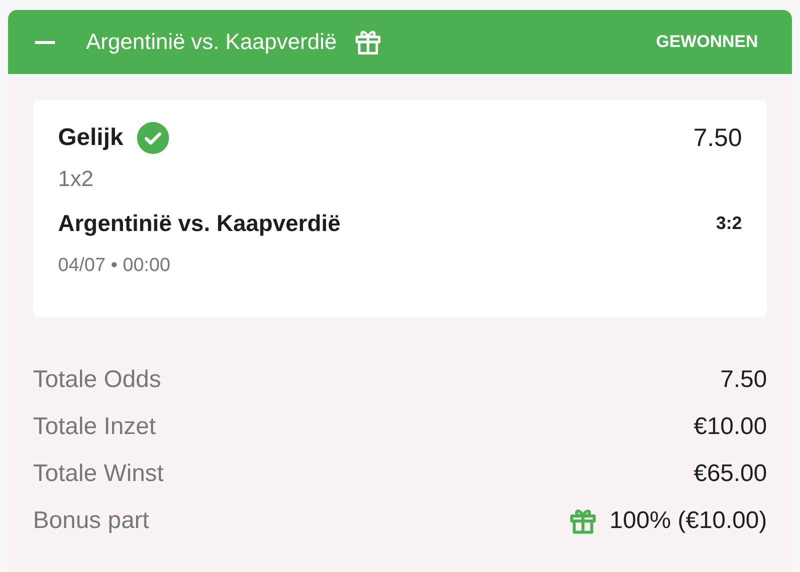 This screenshot has width=800, height=572. I want to click on match-title: Argentinië vs. Kaapverdië, so click(211, 42).